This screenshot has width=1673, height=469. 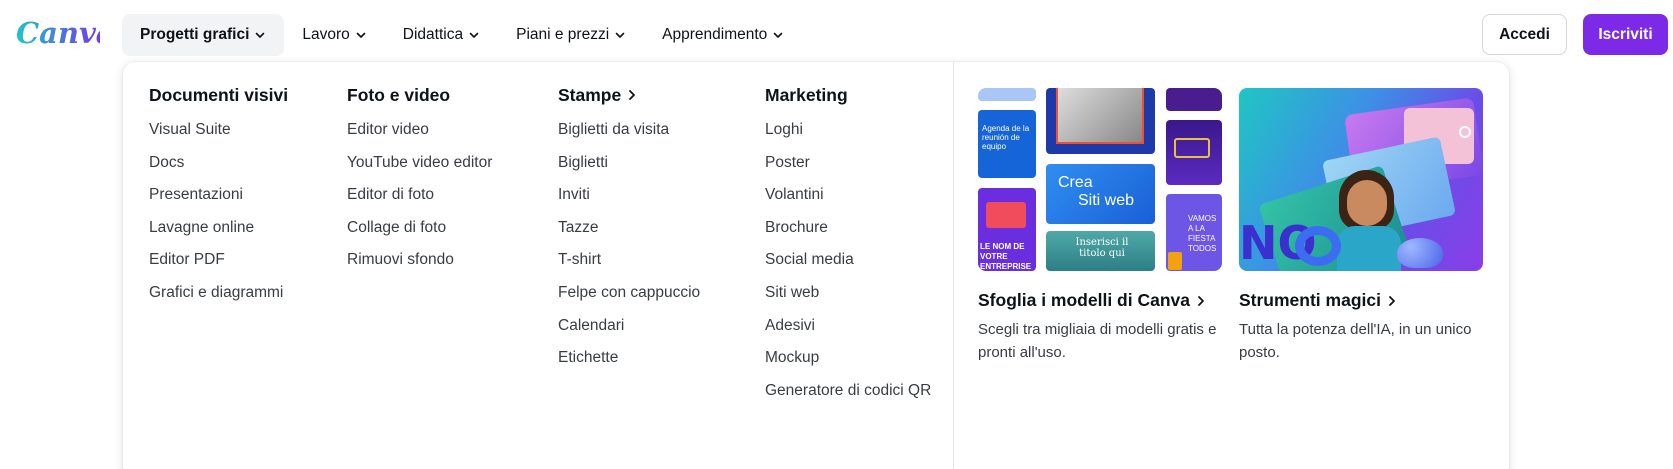 I want to click on thumb-text: LE NOM DE VOTRE ENTREPRISE, so click(x=1006, y=256).